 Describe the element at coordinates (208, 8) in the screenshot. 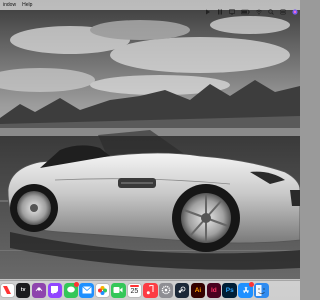

I see `play-icon` at that location.